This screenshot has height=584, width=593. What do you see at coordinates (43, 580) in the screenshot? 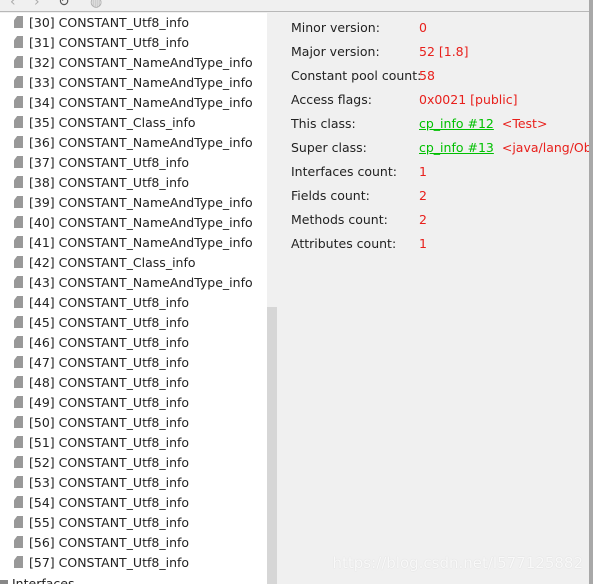
I see `tree-item-label: Interfaces` at bounding box center [43, 580].